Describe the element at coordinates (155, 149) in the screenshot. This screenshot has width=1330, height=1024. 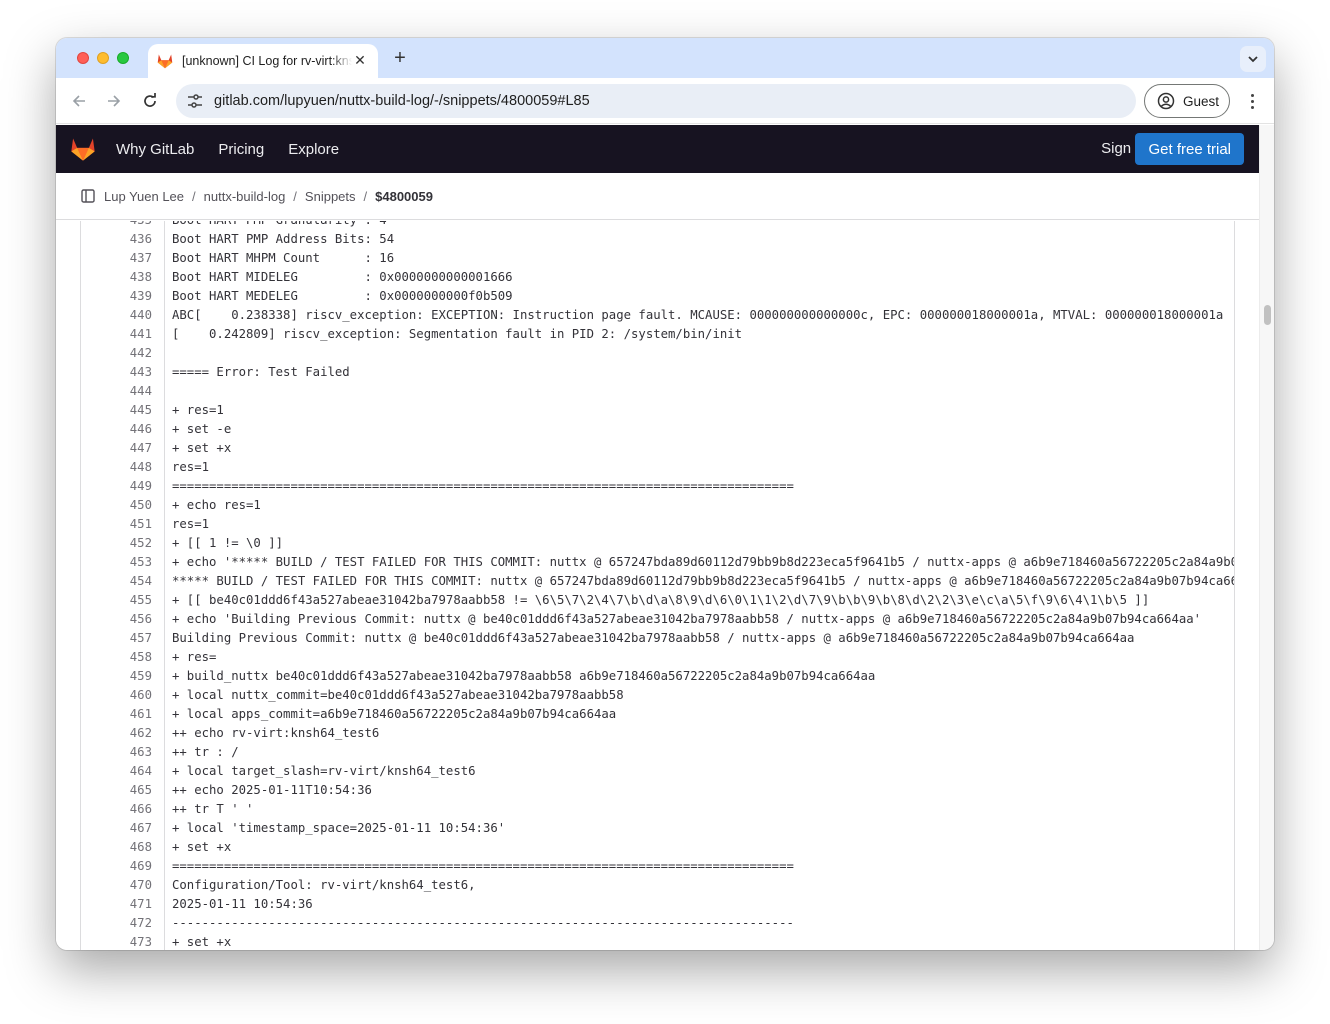
I see `nav-why-gitlab: Why GitLab` at that location.